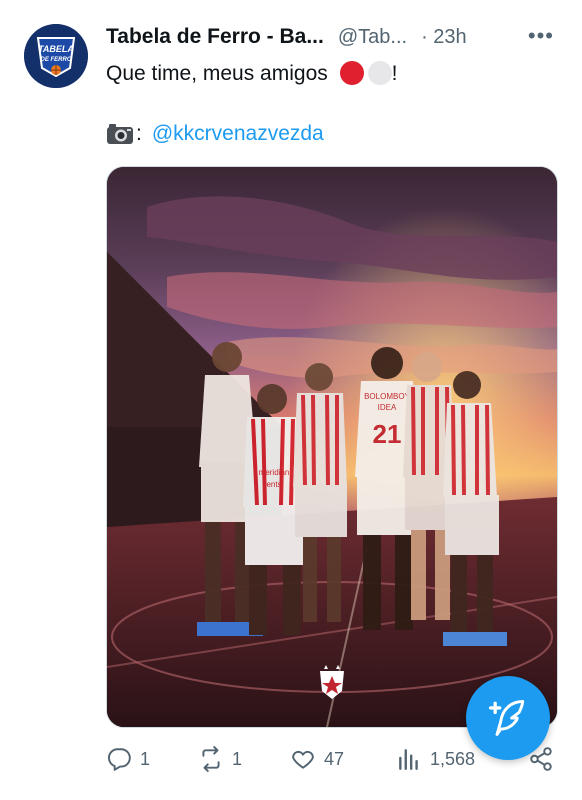 This screenshot has height=800, width=582. Describe the element at coordinates (217, 73) in the screenshot. I see `tweet-text-body: Que time, meus amigos` at that location.